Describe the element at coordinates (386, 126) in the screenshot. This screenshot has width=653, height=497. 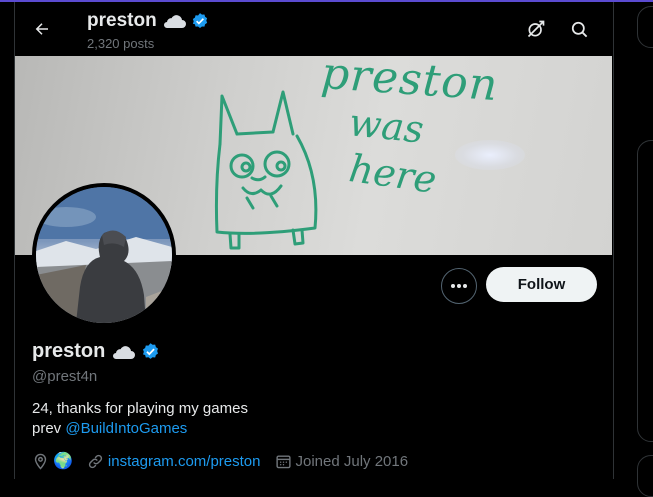
I see `banner-text-line-2: was` at that location.